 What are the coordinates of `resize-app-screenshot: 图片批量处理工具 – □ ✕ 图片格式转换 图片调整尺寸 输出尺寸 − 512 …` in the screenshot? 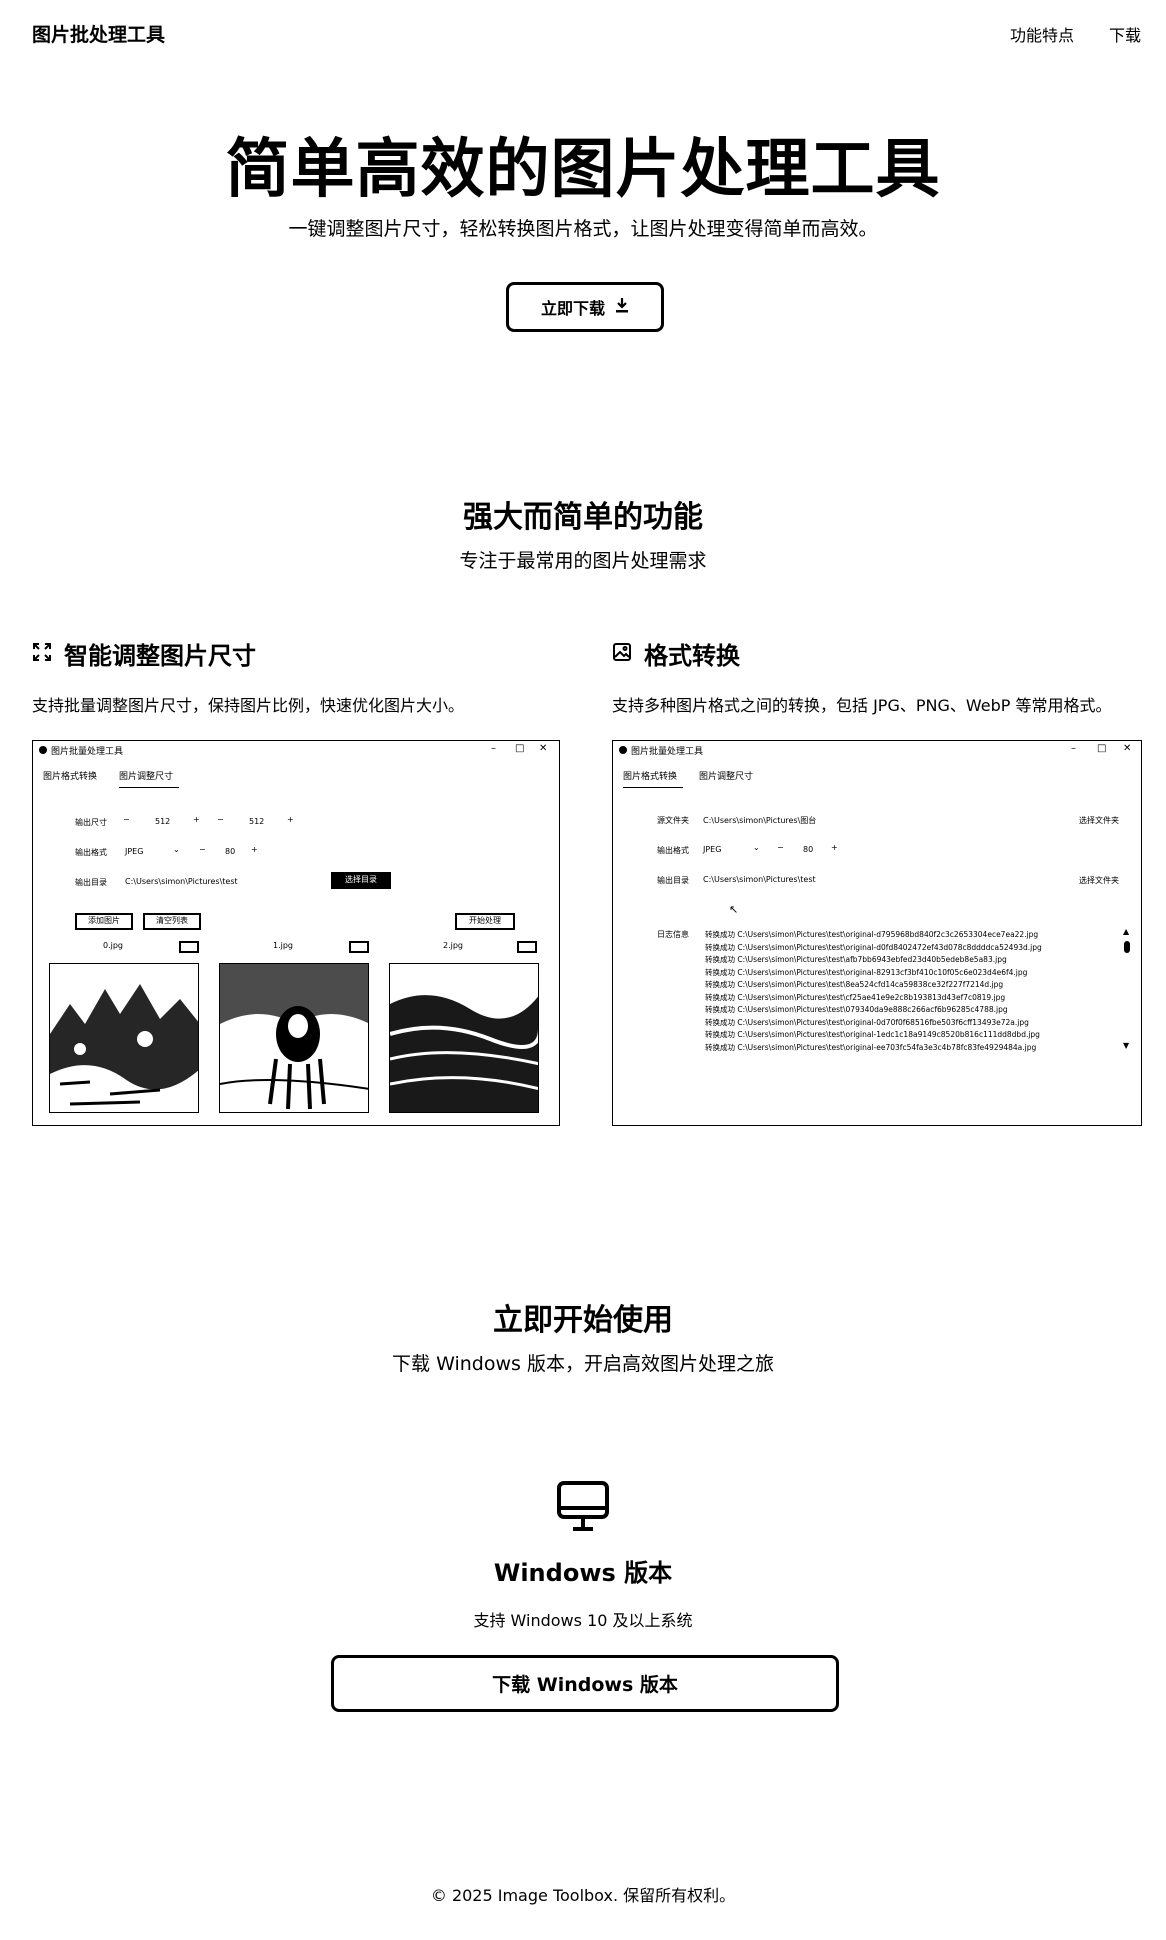 It's located at (296, 933).